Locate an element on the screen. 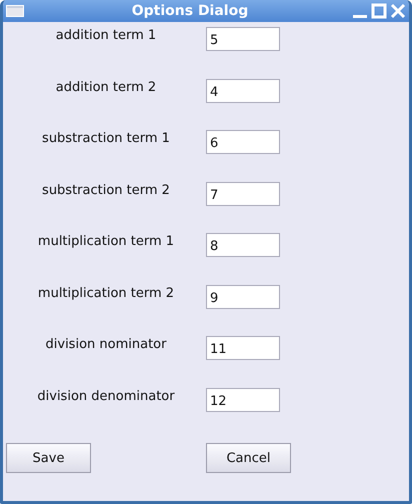  input-field: 12 is located at coordinates (243, 400).